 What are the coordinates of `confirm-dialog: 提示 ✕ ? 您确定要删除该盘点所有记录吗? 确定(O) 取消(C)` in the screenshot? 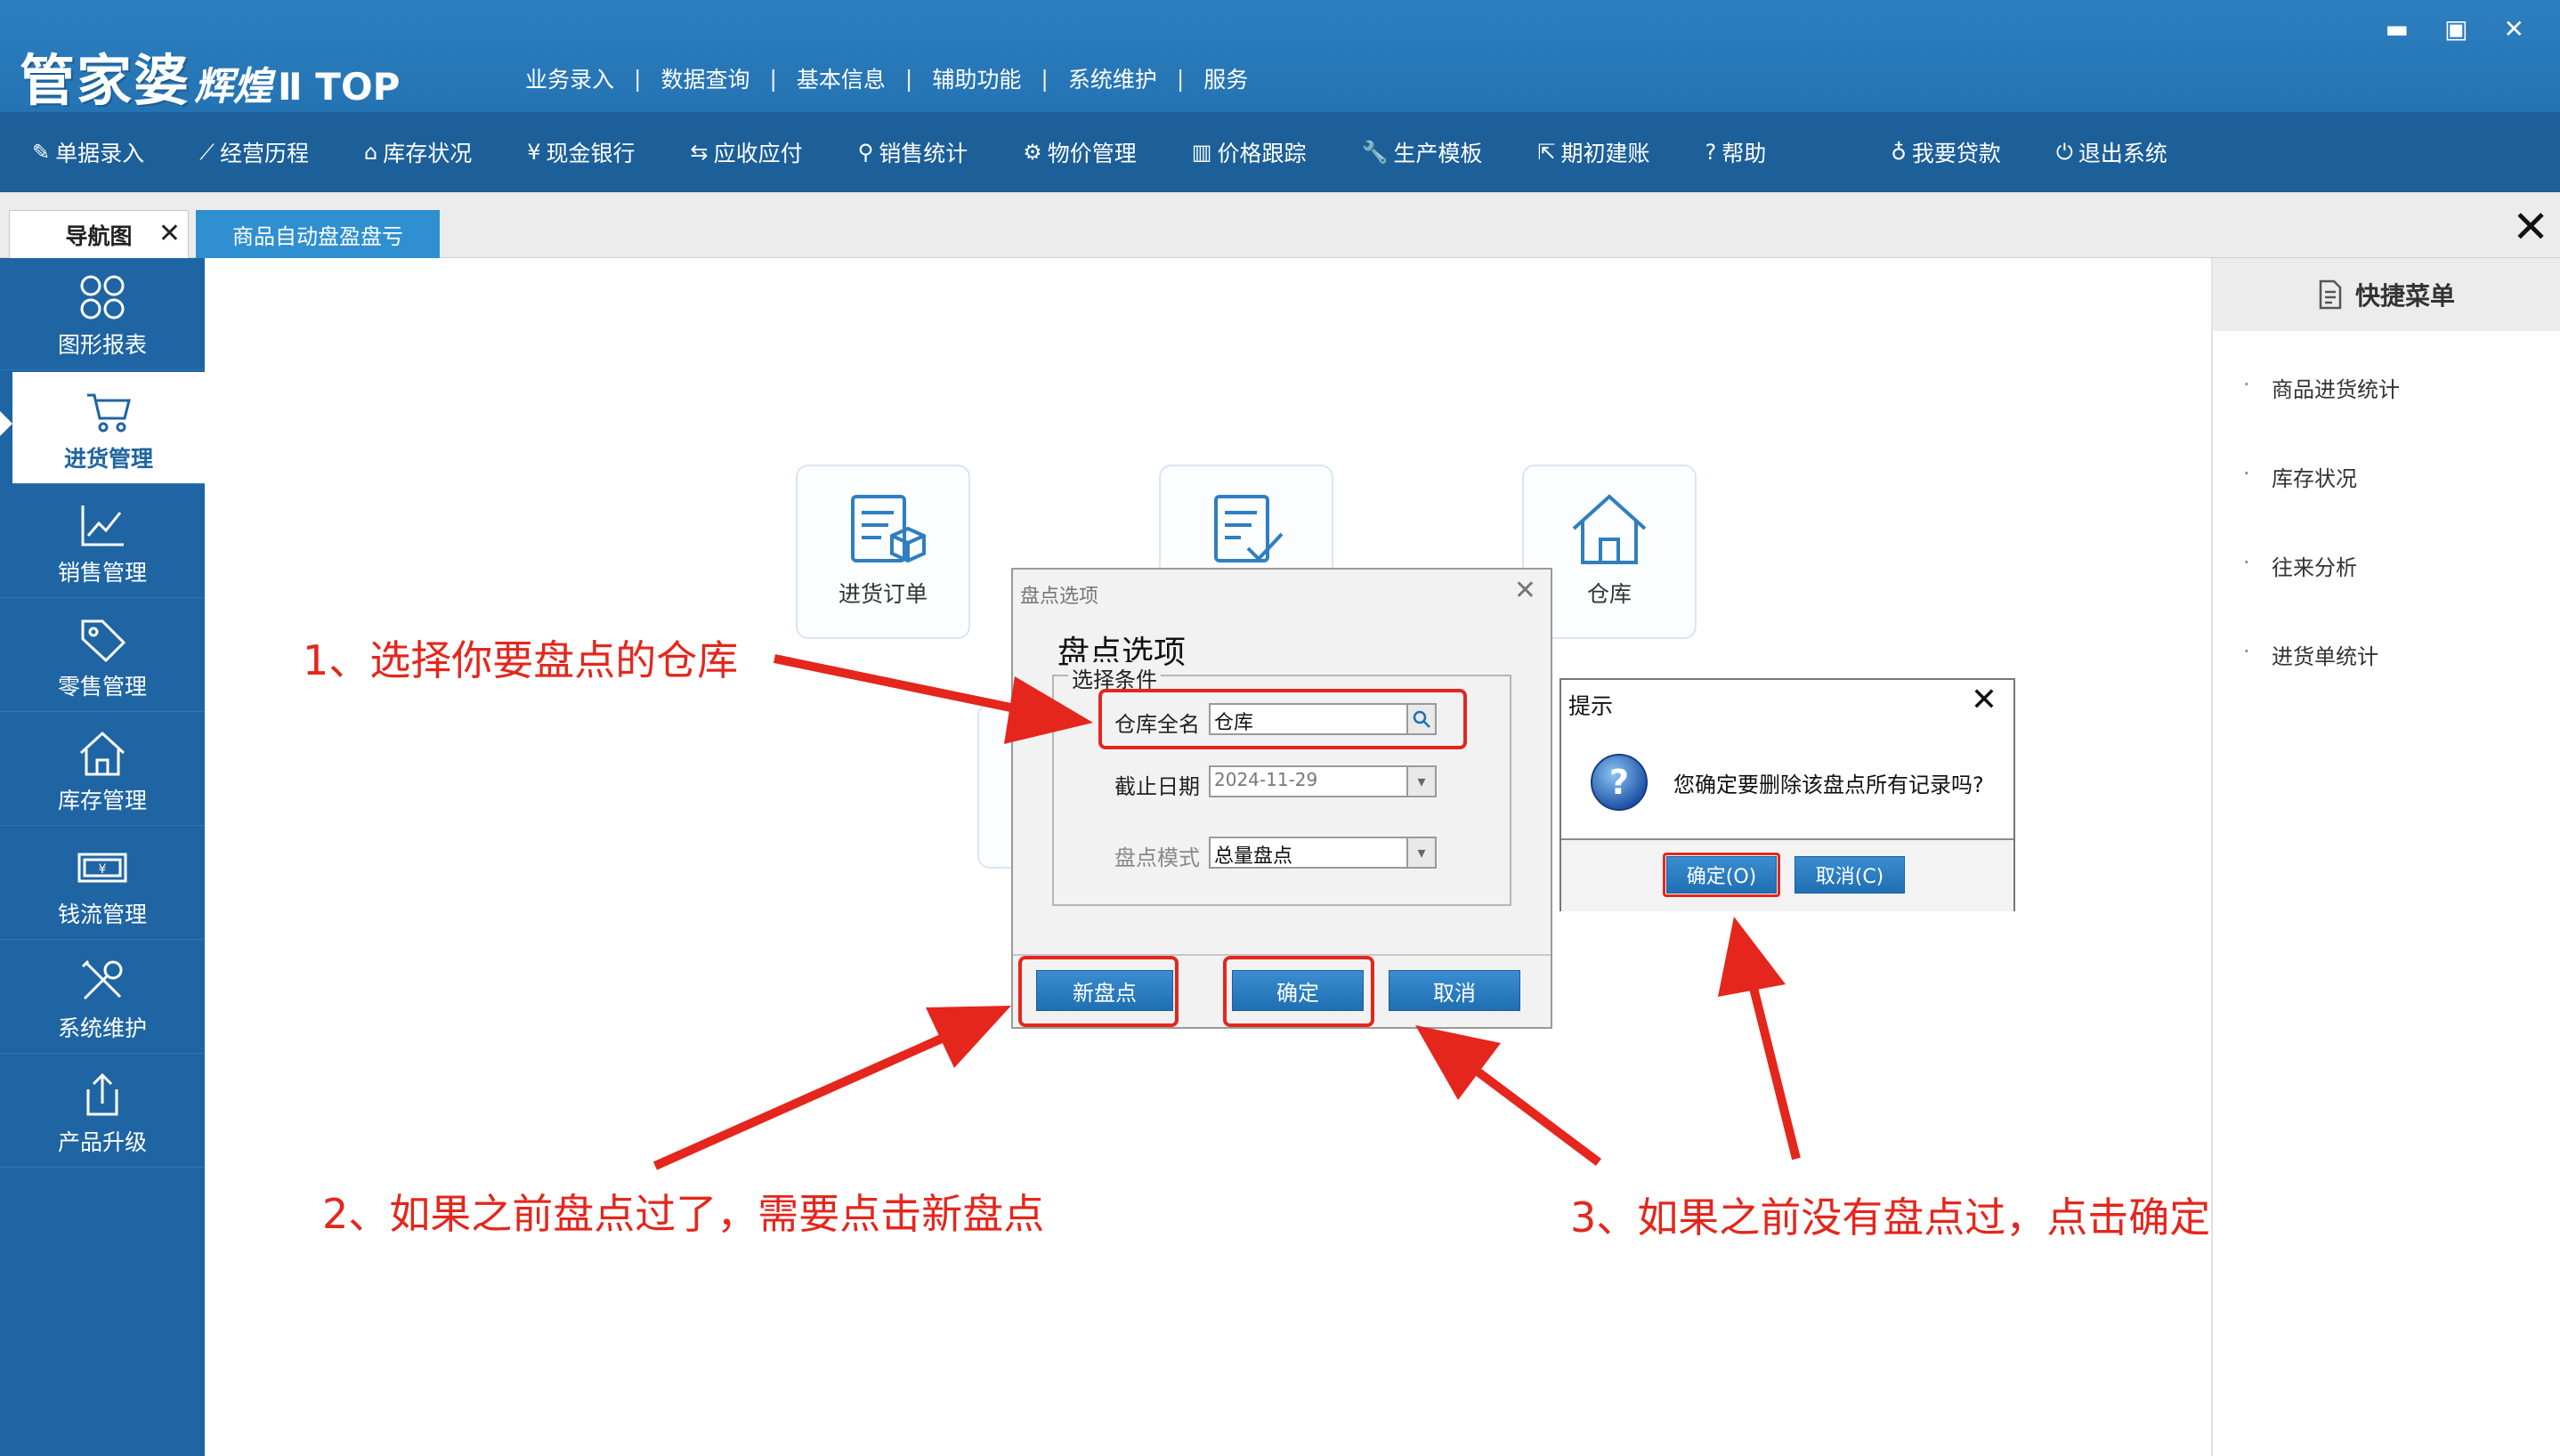 It's located at (1787, 794).